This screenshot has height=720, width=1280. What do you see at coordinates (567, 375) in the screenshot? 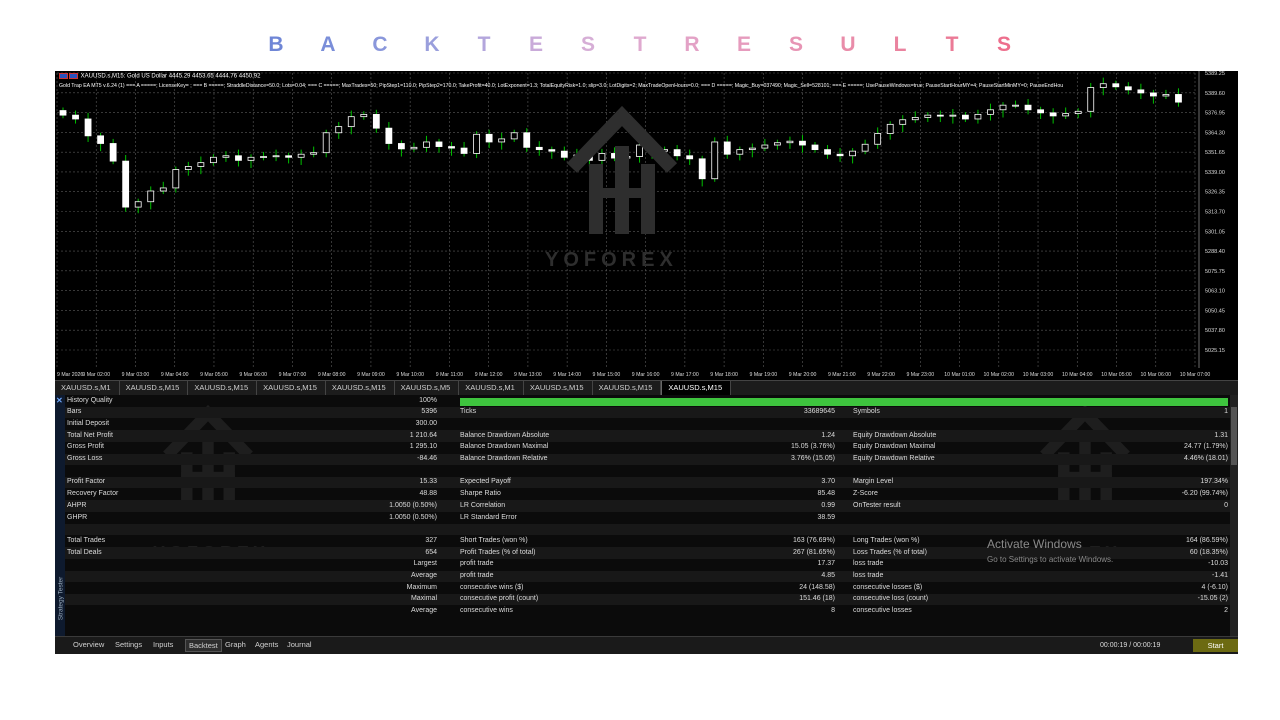
I see `time-tick-label: 9 Mar 14:00` at bounding box center [567, 375].